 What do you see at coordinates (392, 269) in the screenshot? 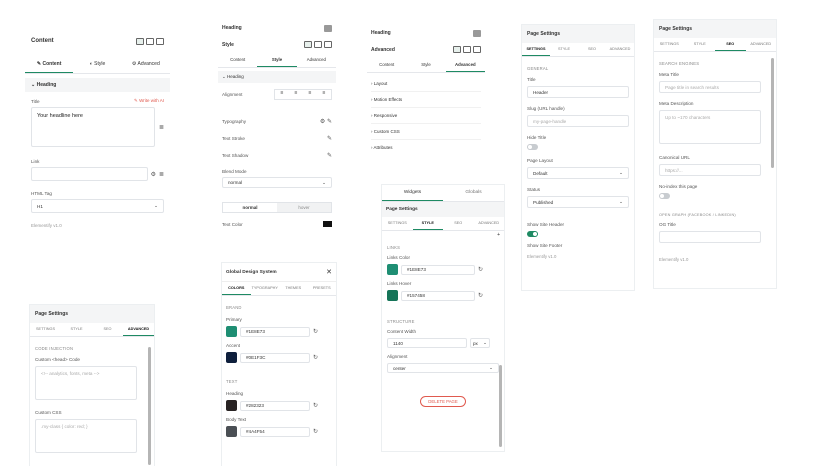
I see `links-color-swatch` at bounding box center [392, 269].